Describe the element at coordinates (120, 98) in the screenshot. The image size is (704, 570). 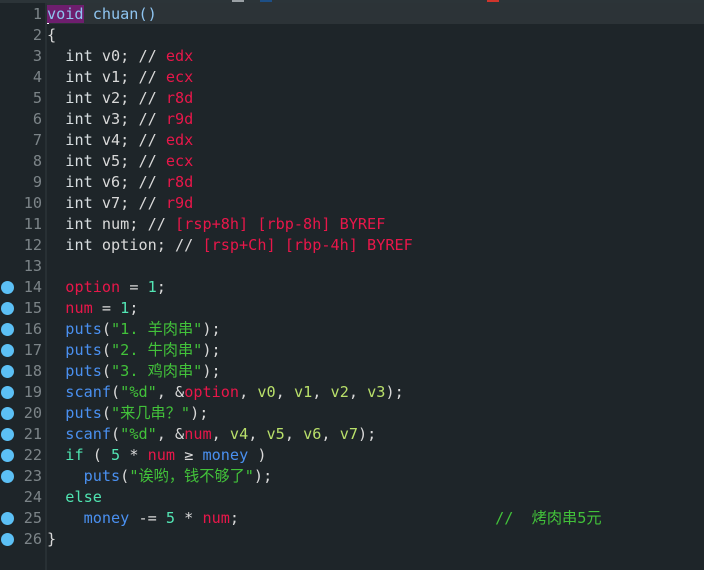
I see `code-text: int v2; // r8d` at that location.